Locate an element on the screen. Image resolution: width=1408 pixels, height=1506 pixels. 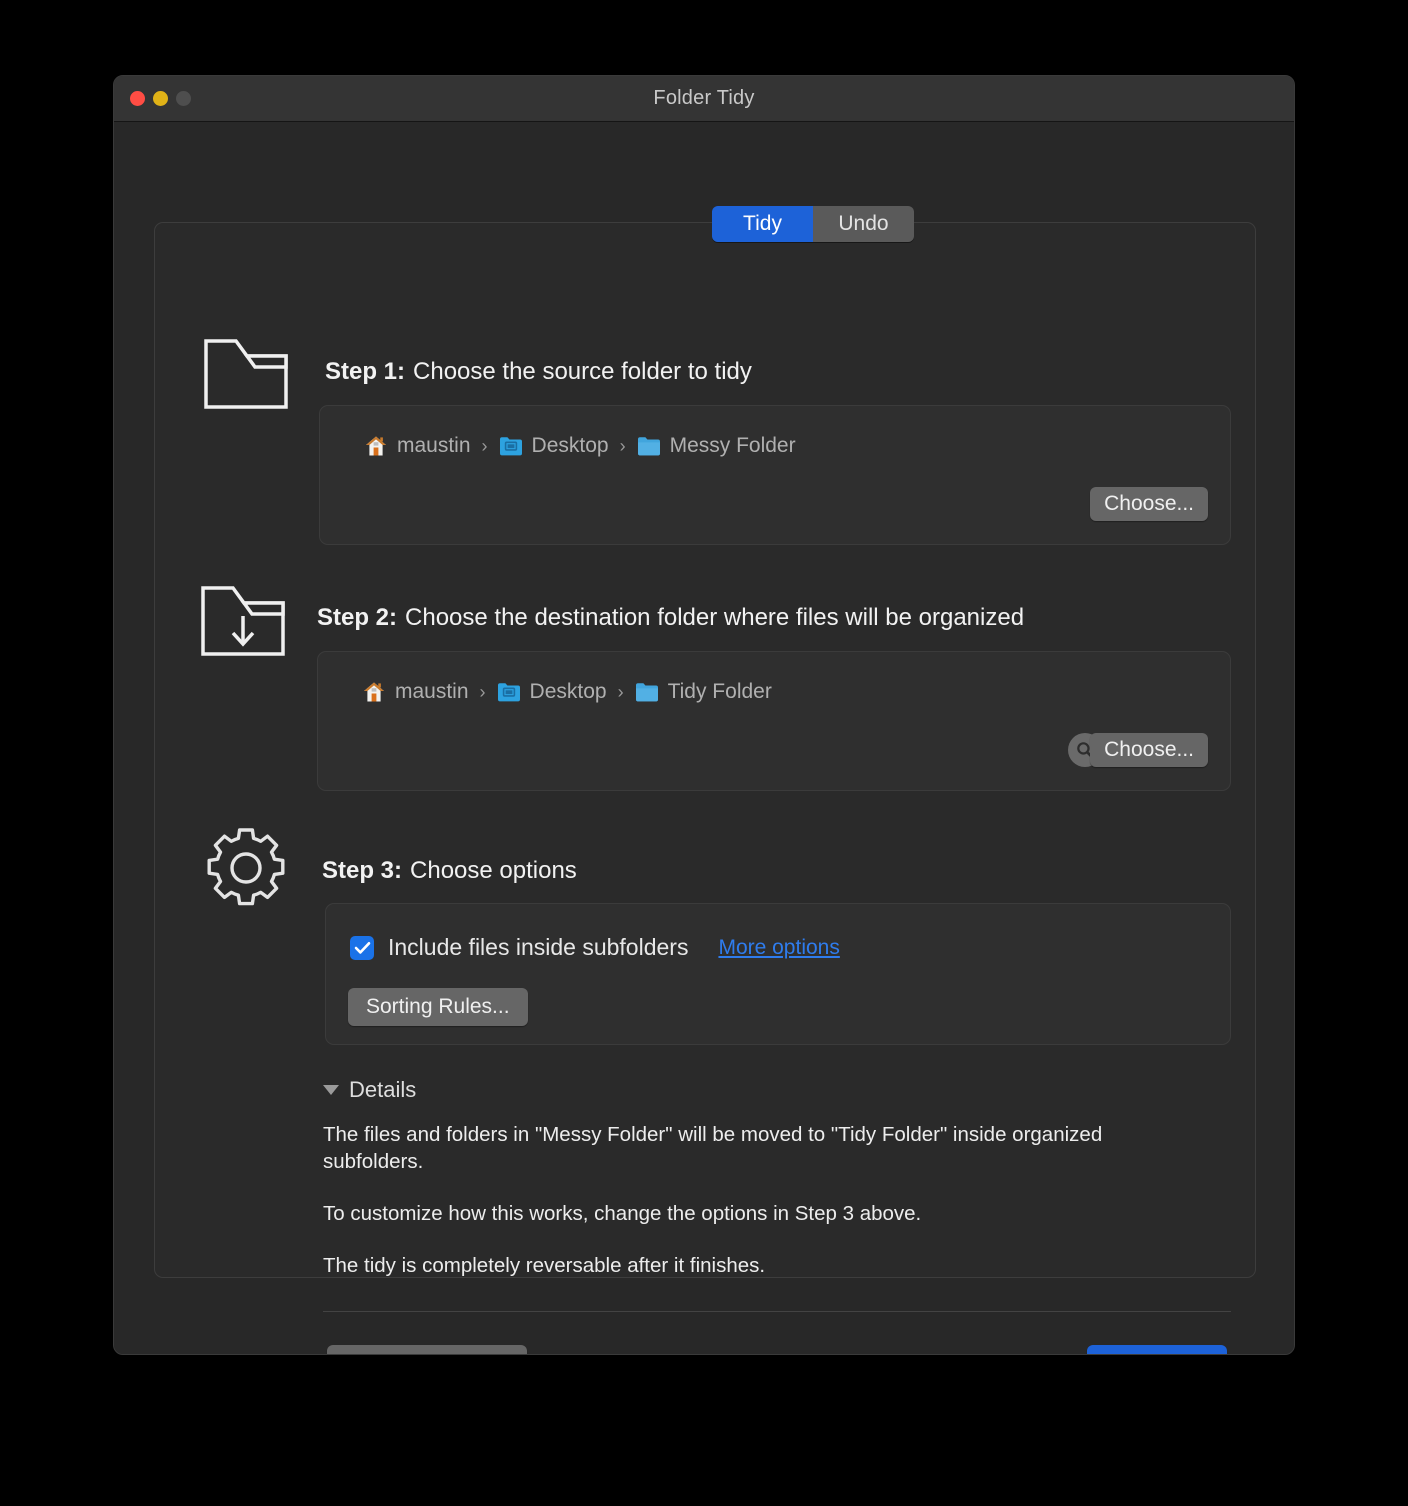
window-controls is located at coordinates (160, 98).